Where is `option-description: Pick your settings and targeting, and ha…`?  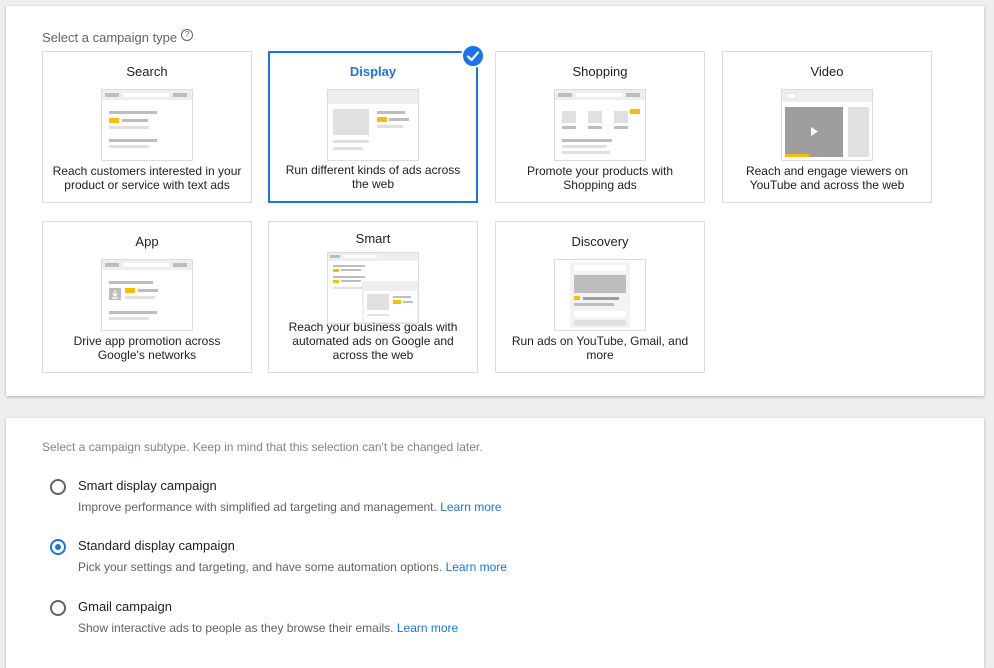 option-description: Pick your settings and targeting, and ha… is located at coordinates (292, 567).